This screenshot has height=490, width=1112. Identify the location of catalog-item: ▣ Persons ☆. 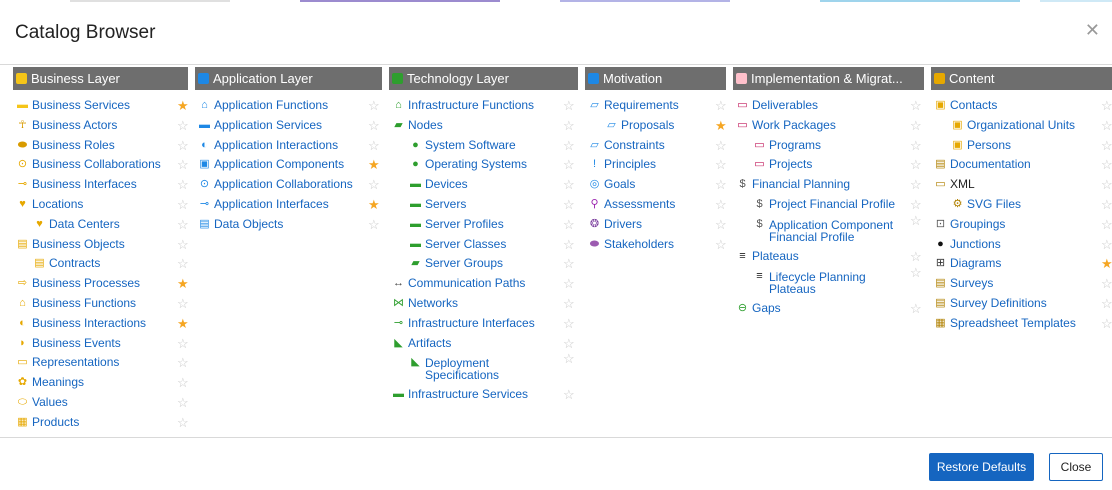
(1021, 146).